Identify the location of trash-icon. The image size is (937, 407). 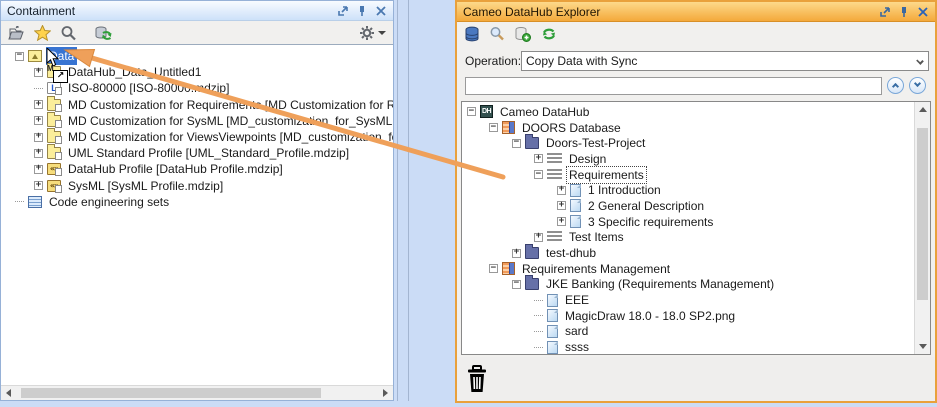
(477, 380).